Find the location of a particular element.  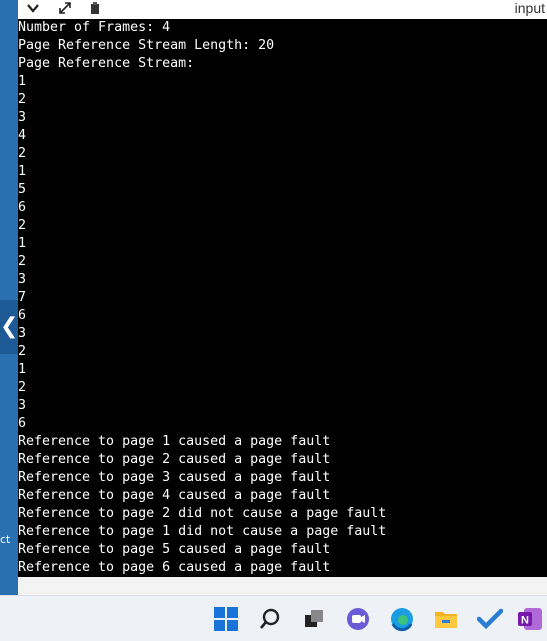

console-line: 7 is located at coordinates (22, 297).